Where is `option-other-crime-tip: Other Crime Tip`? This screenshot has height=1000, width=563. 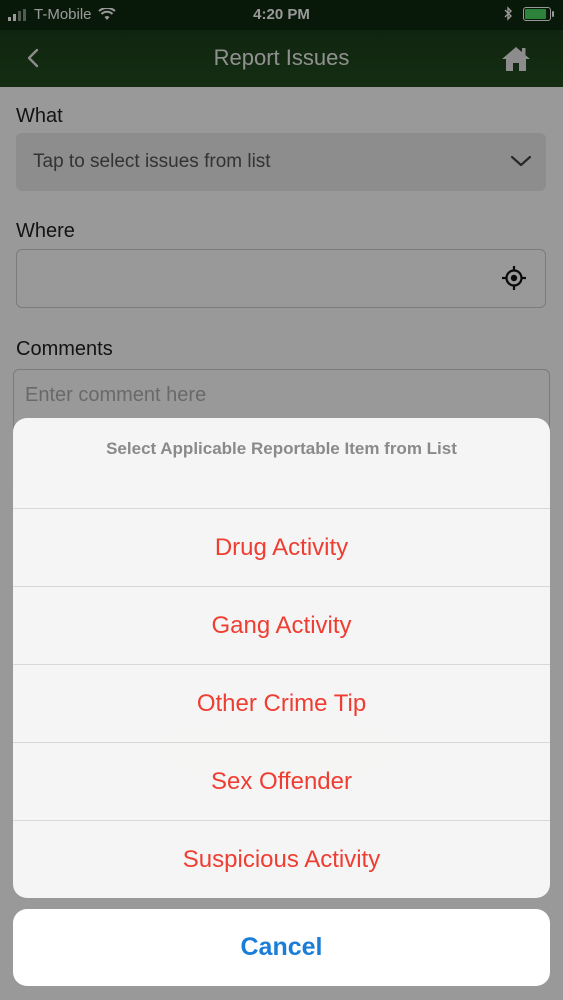
option-other-crime-tip: Other Crime Tip is located at coordinates (281, 704).